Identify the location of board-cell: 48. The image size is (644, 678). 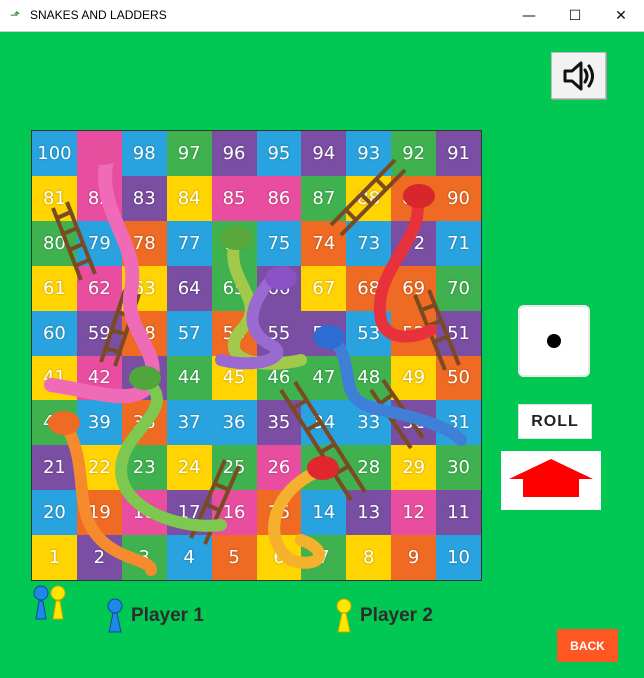
(369, 378).